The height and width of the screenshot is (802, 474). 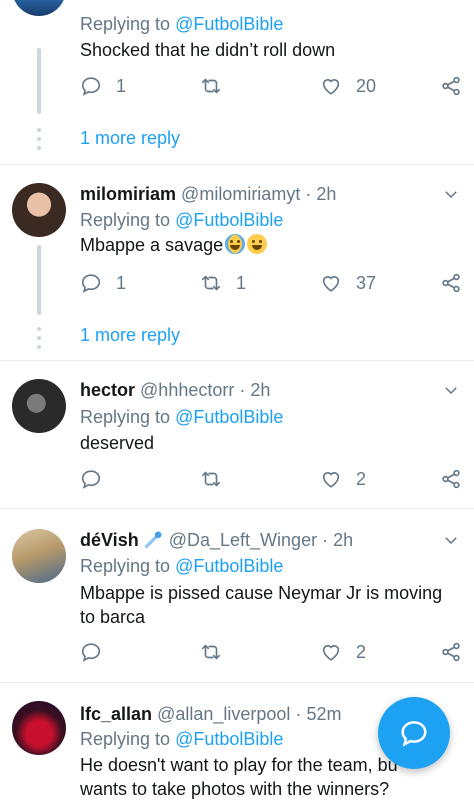 I want to click on tweet-text: deserved, so click(x=117, y=443).